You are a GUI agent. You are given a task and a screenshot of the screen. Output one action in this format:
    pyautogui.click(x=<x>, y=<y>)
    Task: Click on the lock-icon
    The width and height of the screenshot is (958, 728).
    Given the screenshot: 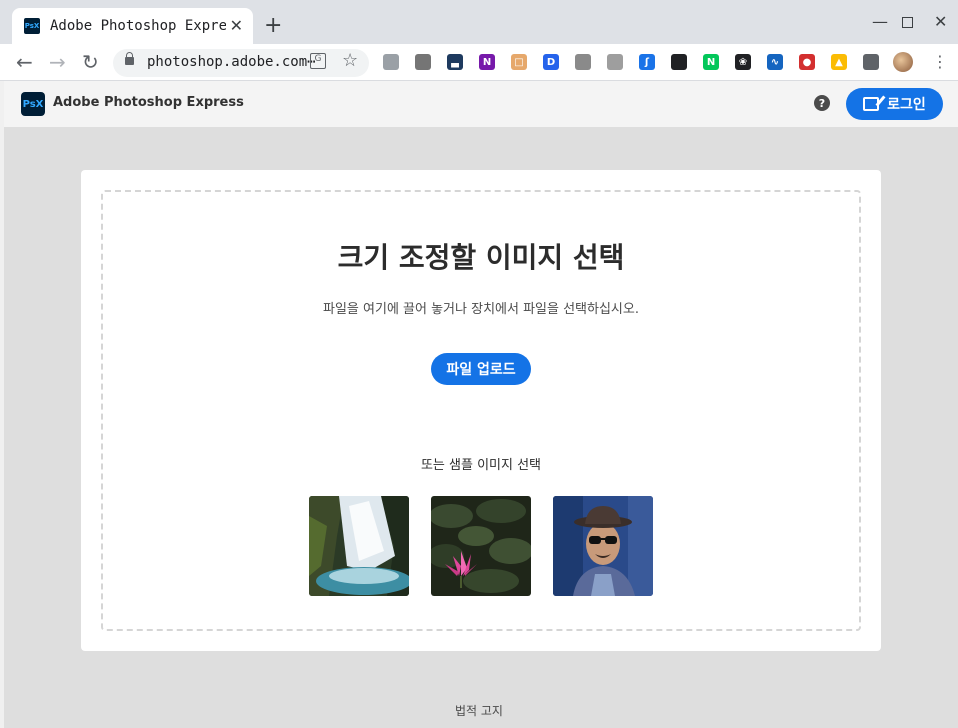 What is the action you would take?
    pyautogui.click(x=129, y=58)
    